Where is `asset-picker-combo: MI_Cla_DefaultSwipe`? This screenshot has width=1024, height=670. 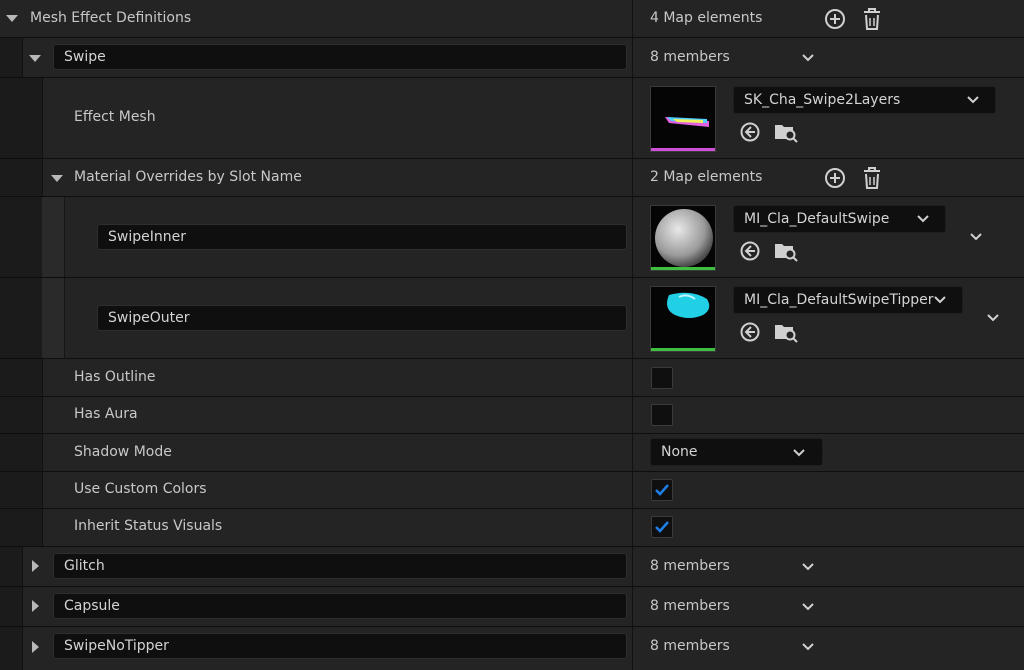
asset-picker-combo: MI_Cla_DefaultSwipe is located at coordinates (839, 219).